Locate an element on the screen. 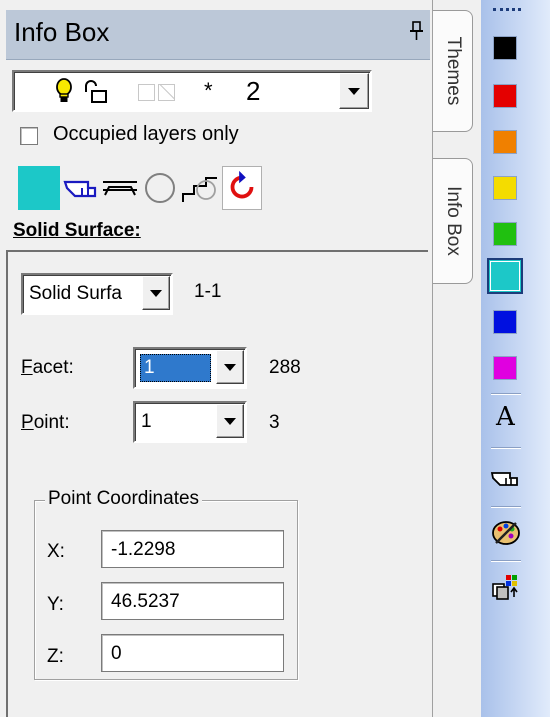 The width and height of the screenshot is (550, 717). unlocked-icon is located at coordinates (96, 91).